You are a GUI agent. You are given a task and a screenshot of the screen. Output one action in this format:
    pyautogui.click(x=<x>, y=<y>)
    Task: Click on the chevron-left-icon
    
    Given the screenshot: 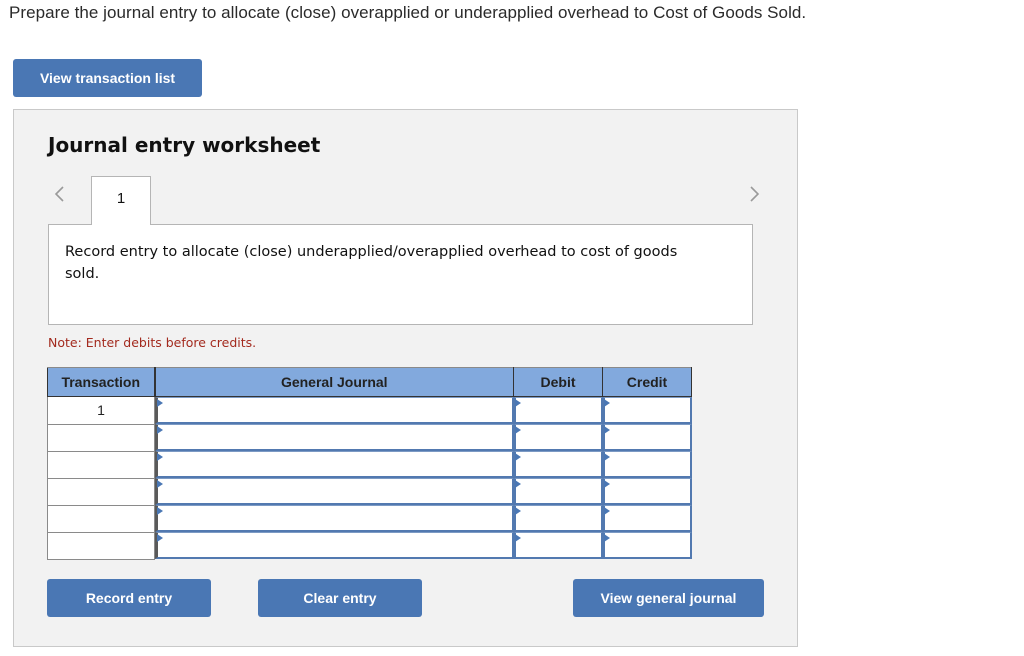 What is the action you would take?
    pyautogui.click(x=59, y=194)
    